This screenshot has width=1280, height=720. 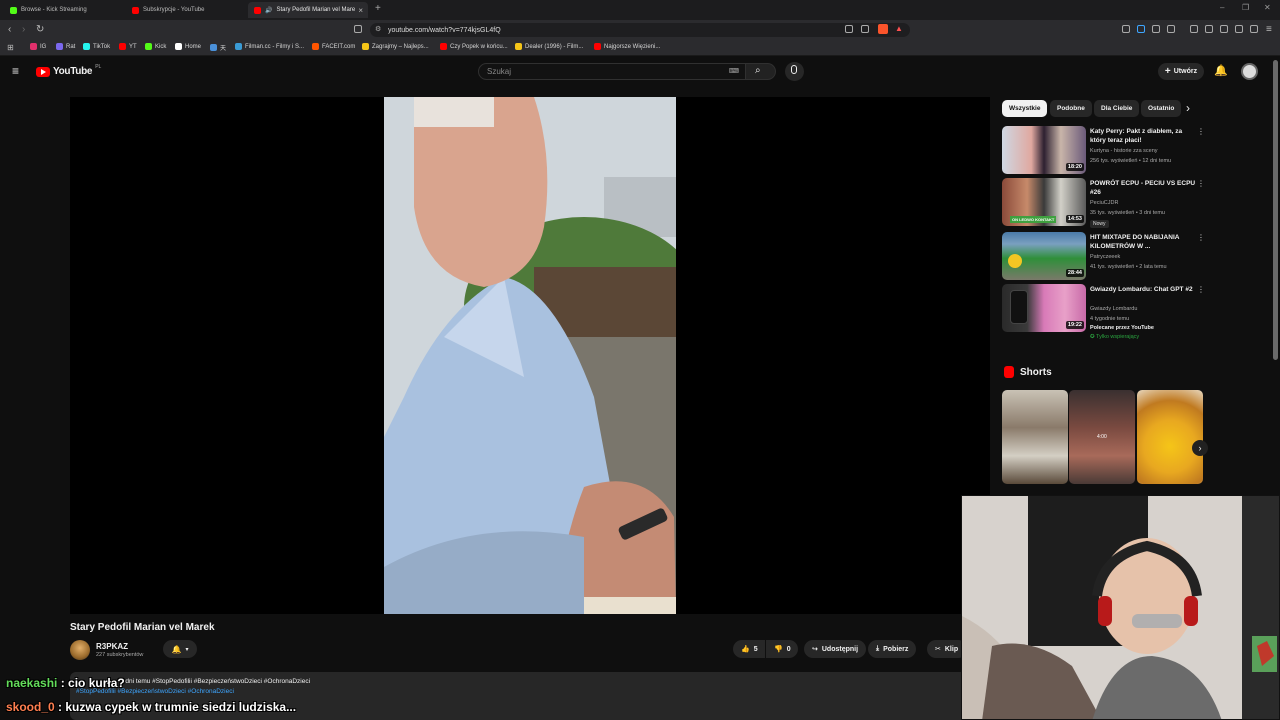 I want to click on new-tab-button: +, so click(x=378, y=8).